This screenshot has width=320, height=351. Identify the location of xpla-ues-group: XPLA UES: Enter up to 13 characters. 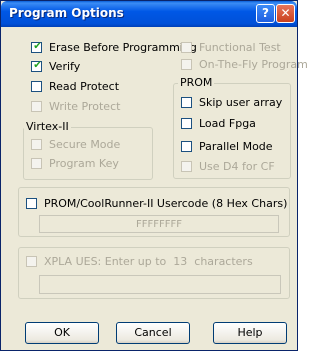
(154, 273).